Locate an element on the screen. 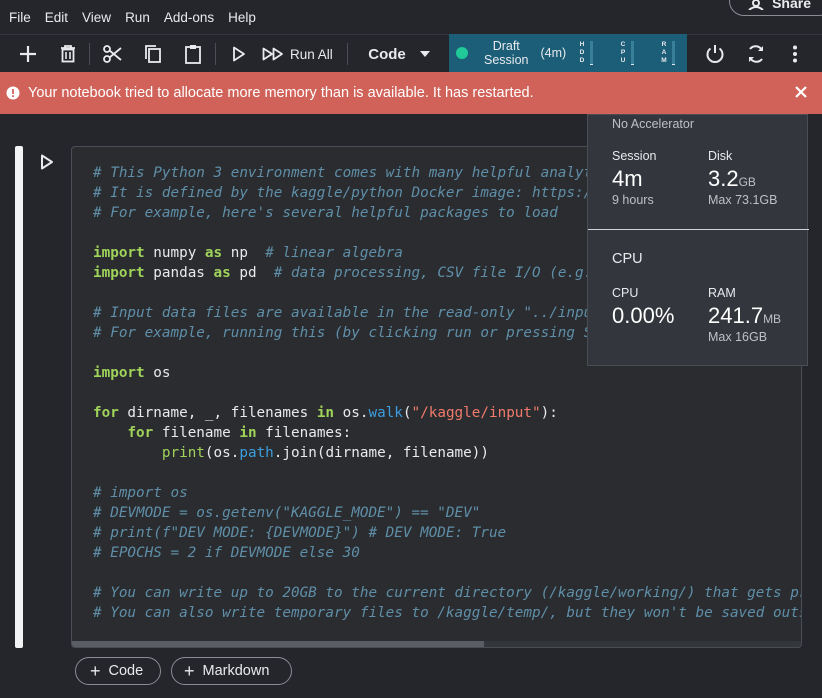  code-line: for filename in filenames: is located at coordinates (239, 433).